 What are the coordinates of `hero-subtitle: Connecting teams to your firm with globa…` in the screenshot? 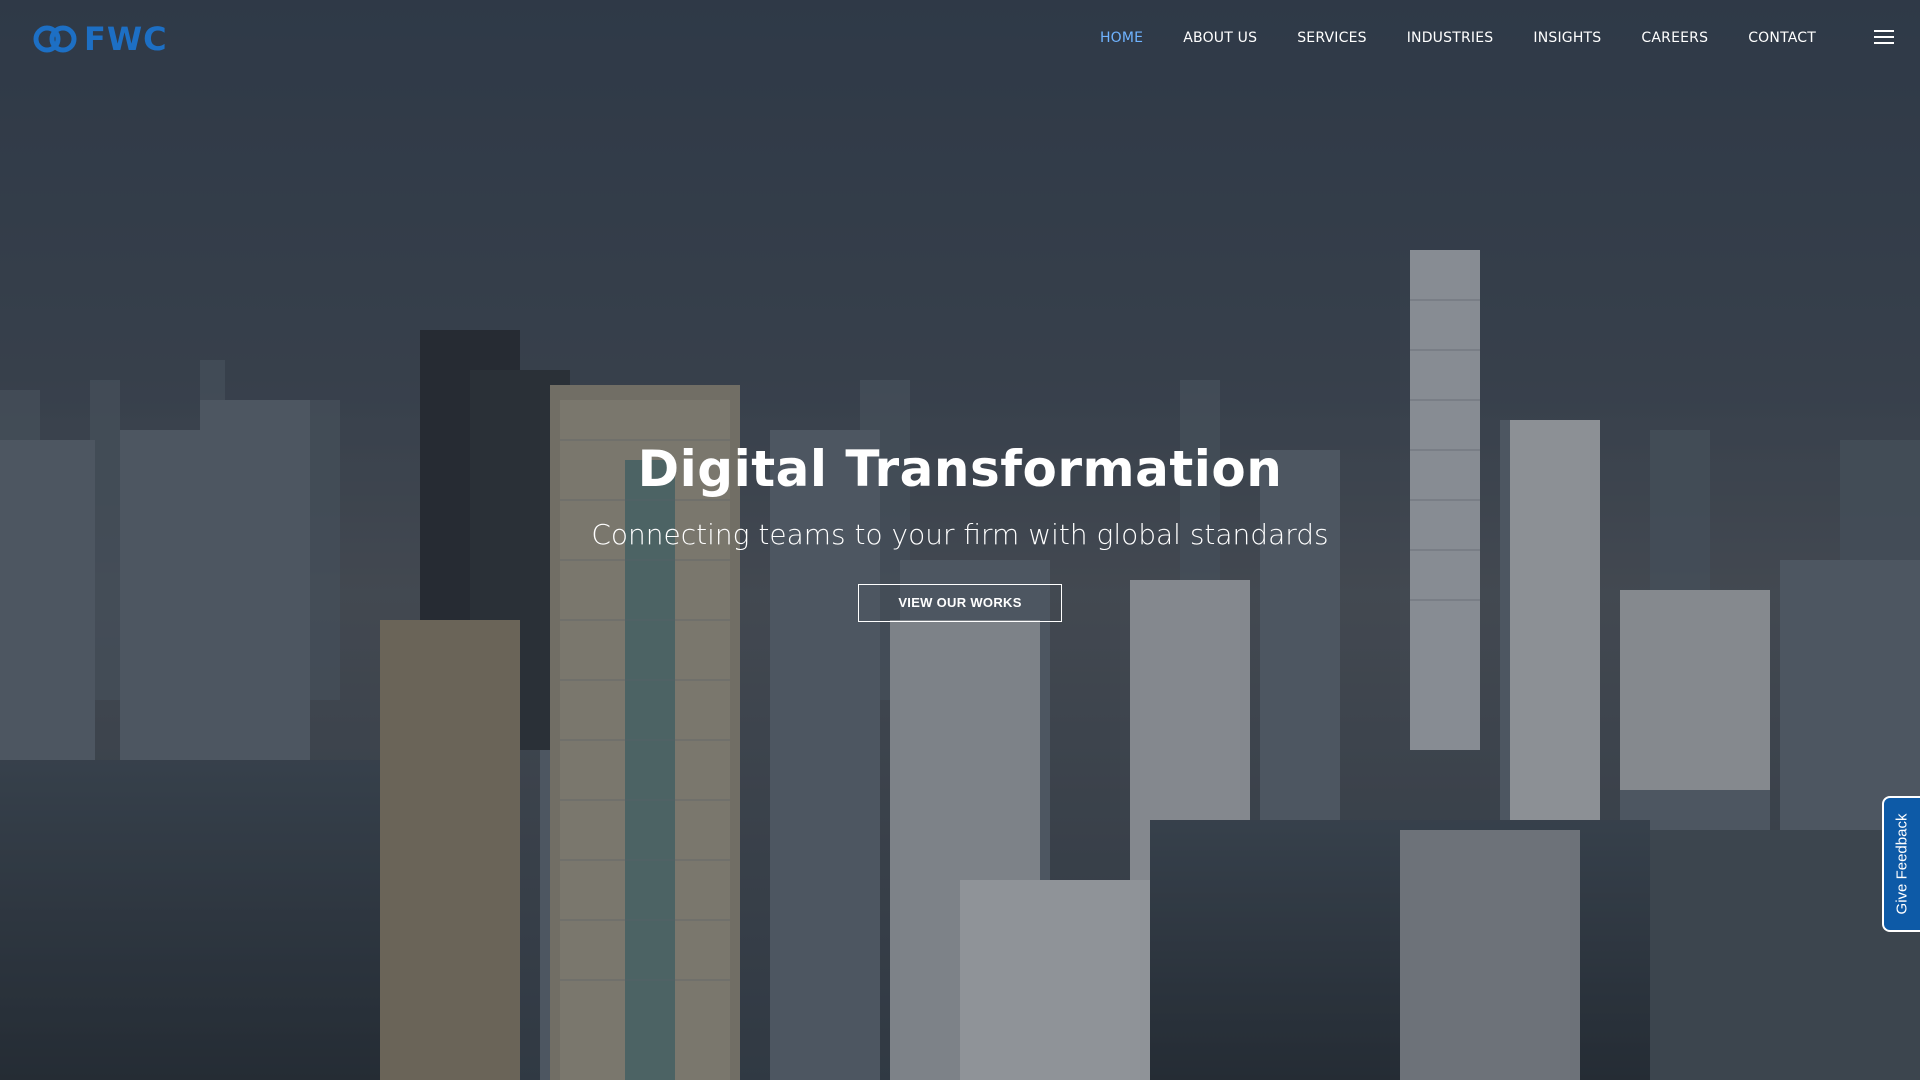 It's located at (960, 534).